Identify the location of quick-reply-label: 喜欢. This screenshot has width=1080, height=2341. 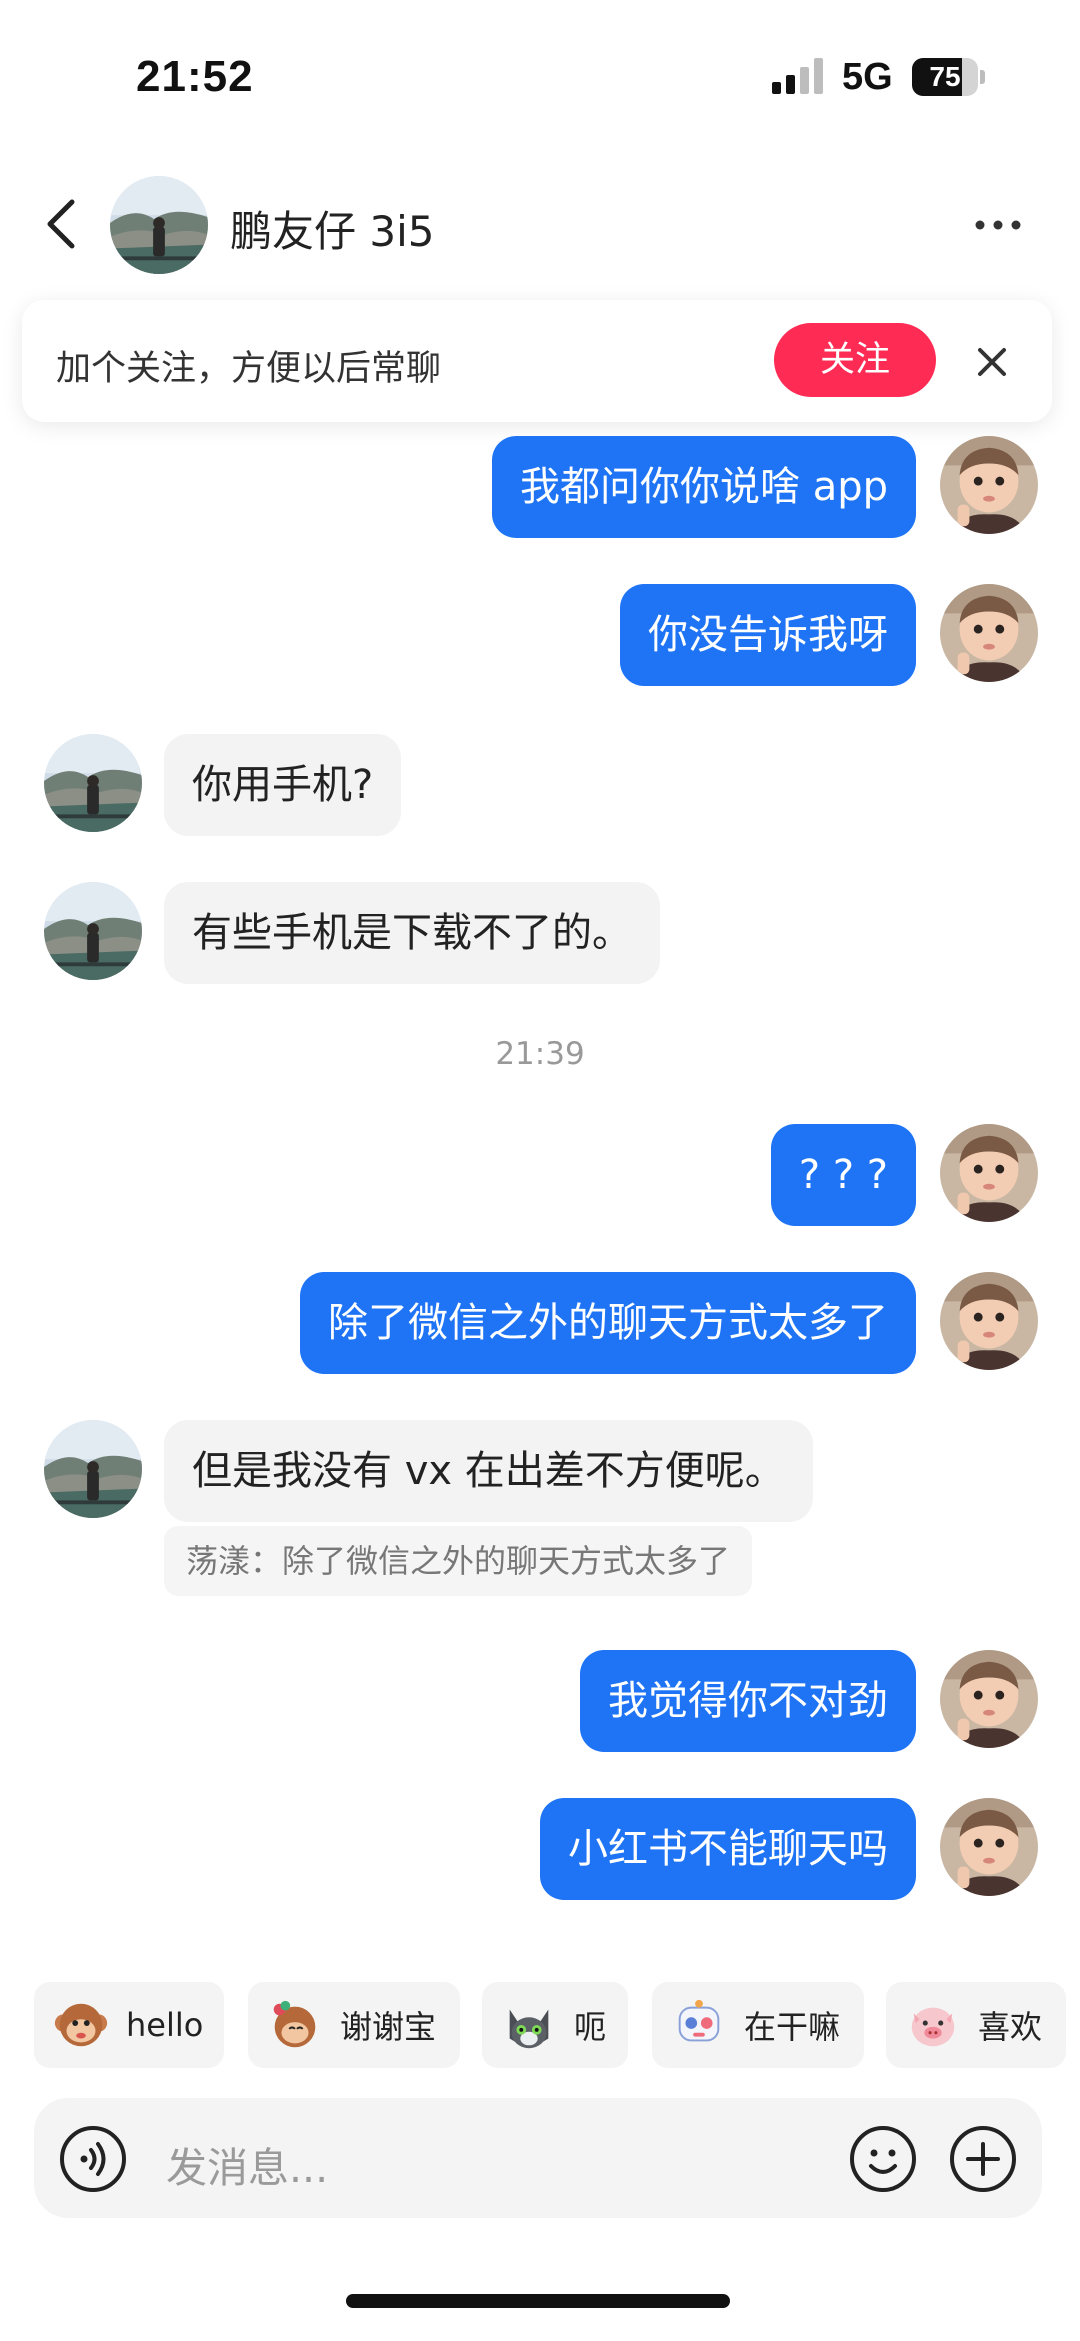
(1010, 2027).